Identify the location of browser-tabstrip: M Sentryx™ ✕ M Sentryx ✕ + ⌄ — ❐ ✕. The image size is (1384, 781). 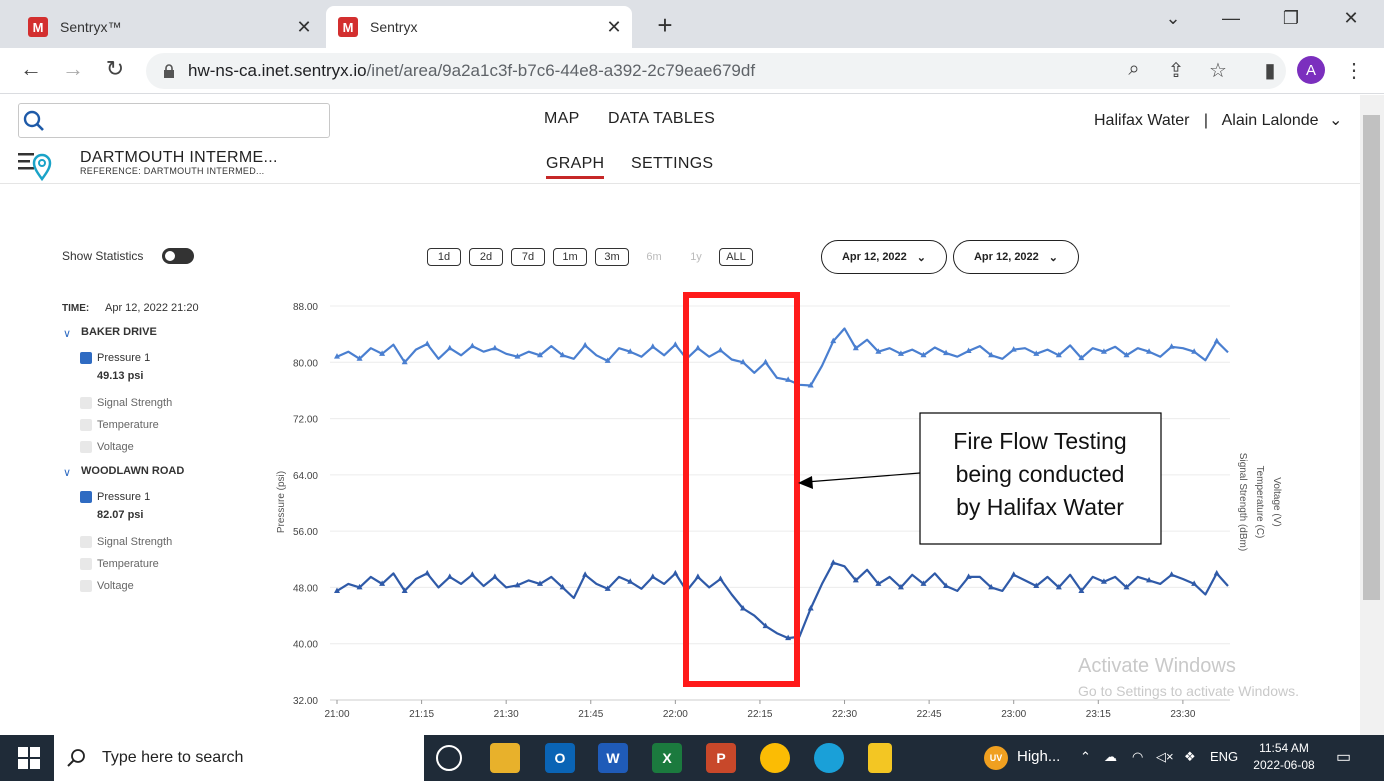
(692, 24).